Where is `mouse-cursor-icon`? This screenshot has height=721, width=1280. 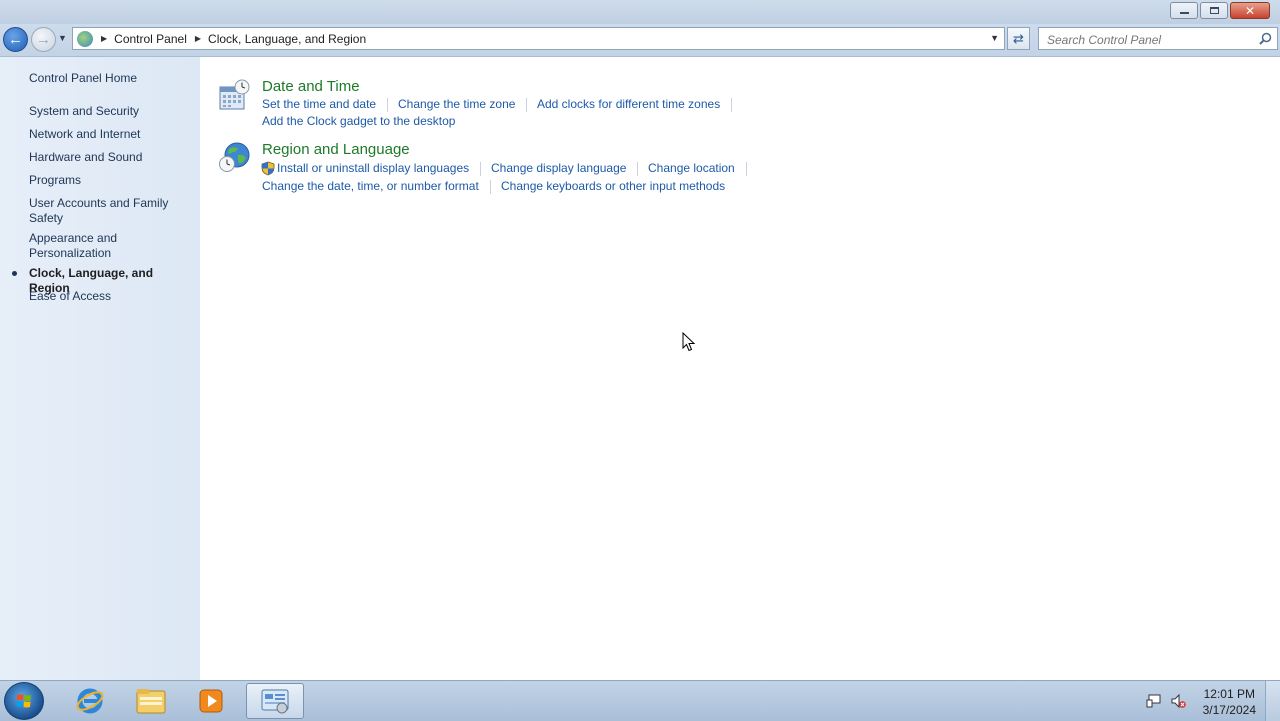 mouse-cursor-icon is located at coordinates (689, 342).